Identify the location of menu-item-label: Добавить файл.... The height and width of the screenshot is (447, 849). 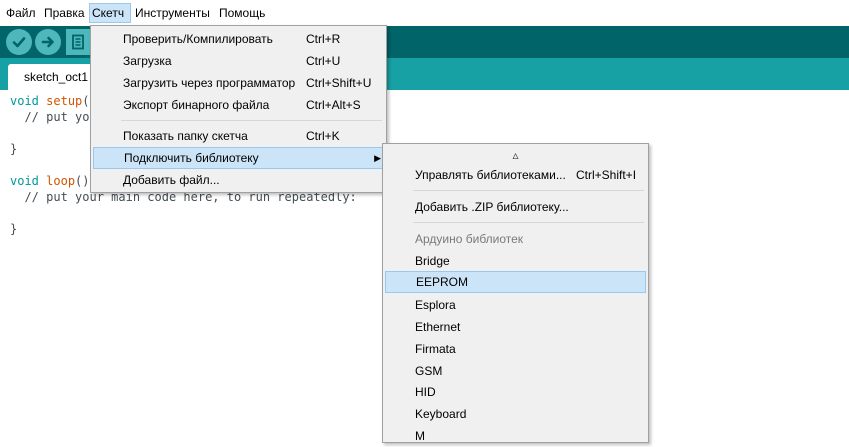
(171, 180).